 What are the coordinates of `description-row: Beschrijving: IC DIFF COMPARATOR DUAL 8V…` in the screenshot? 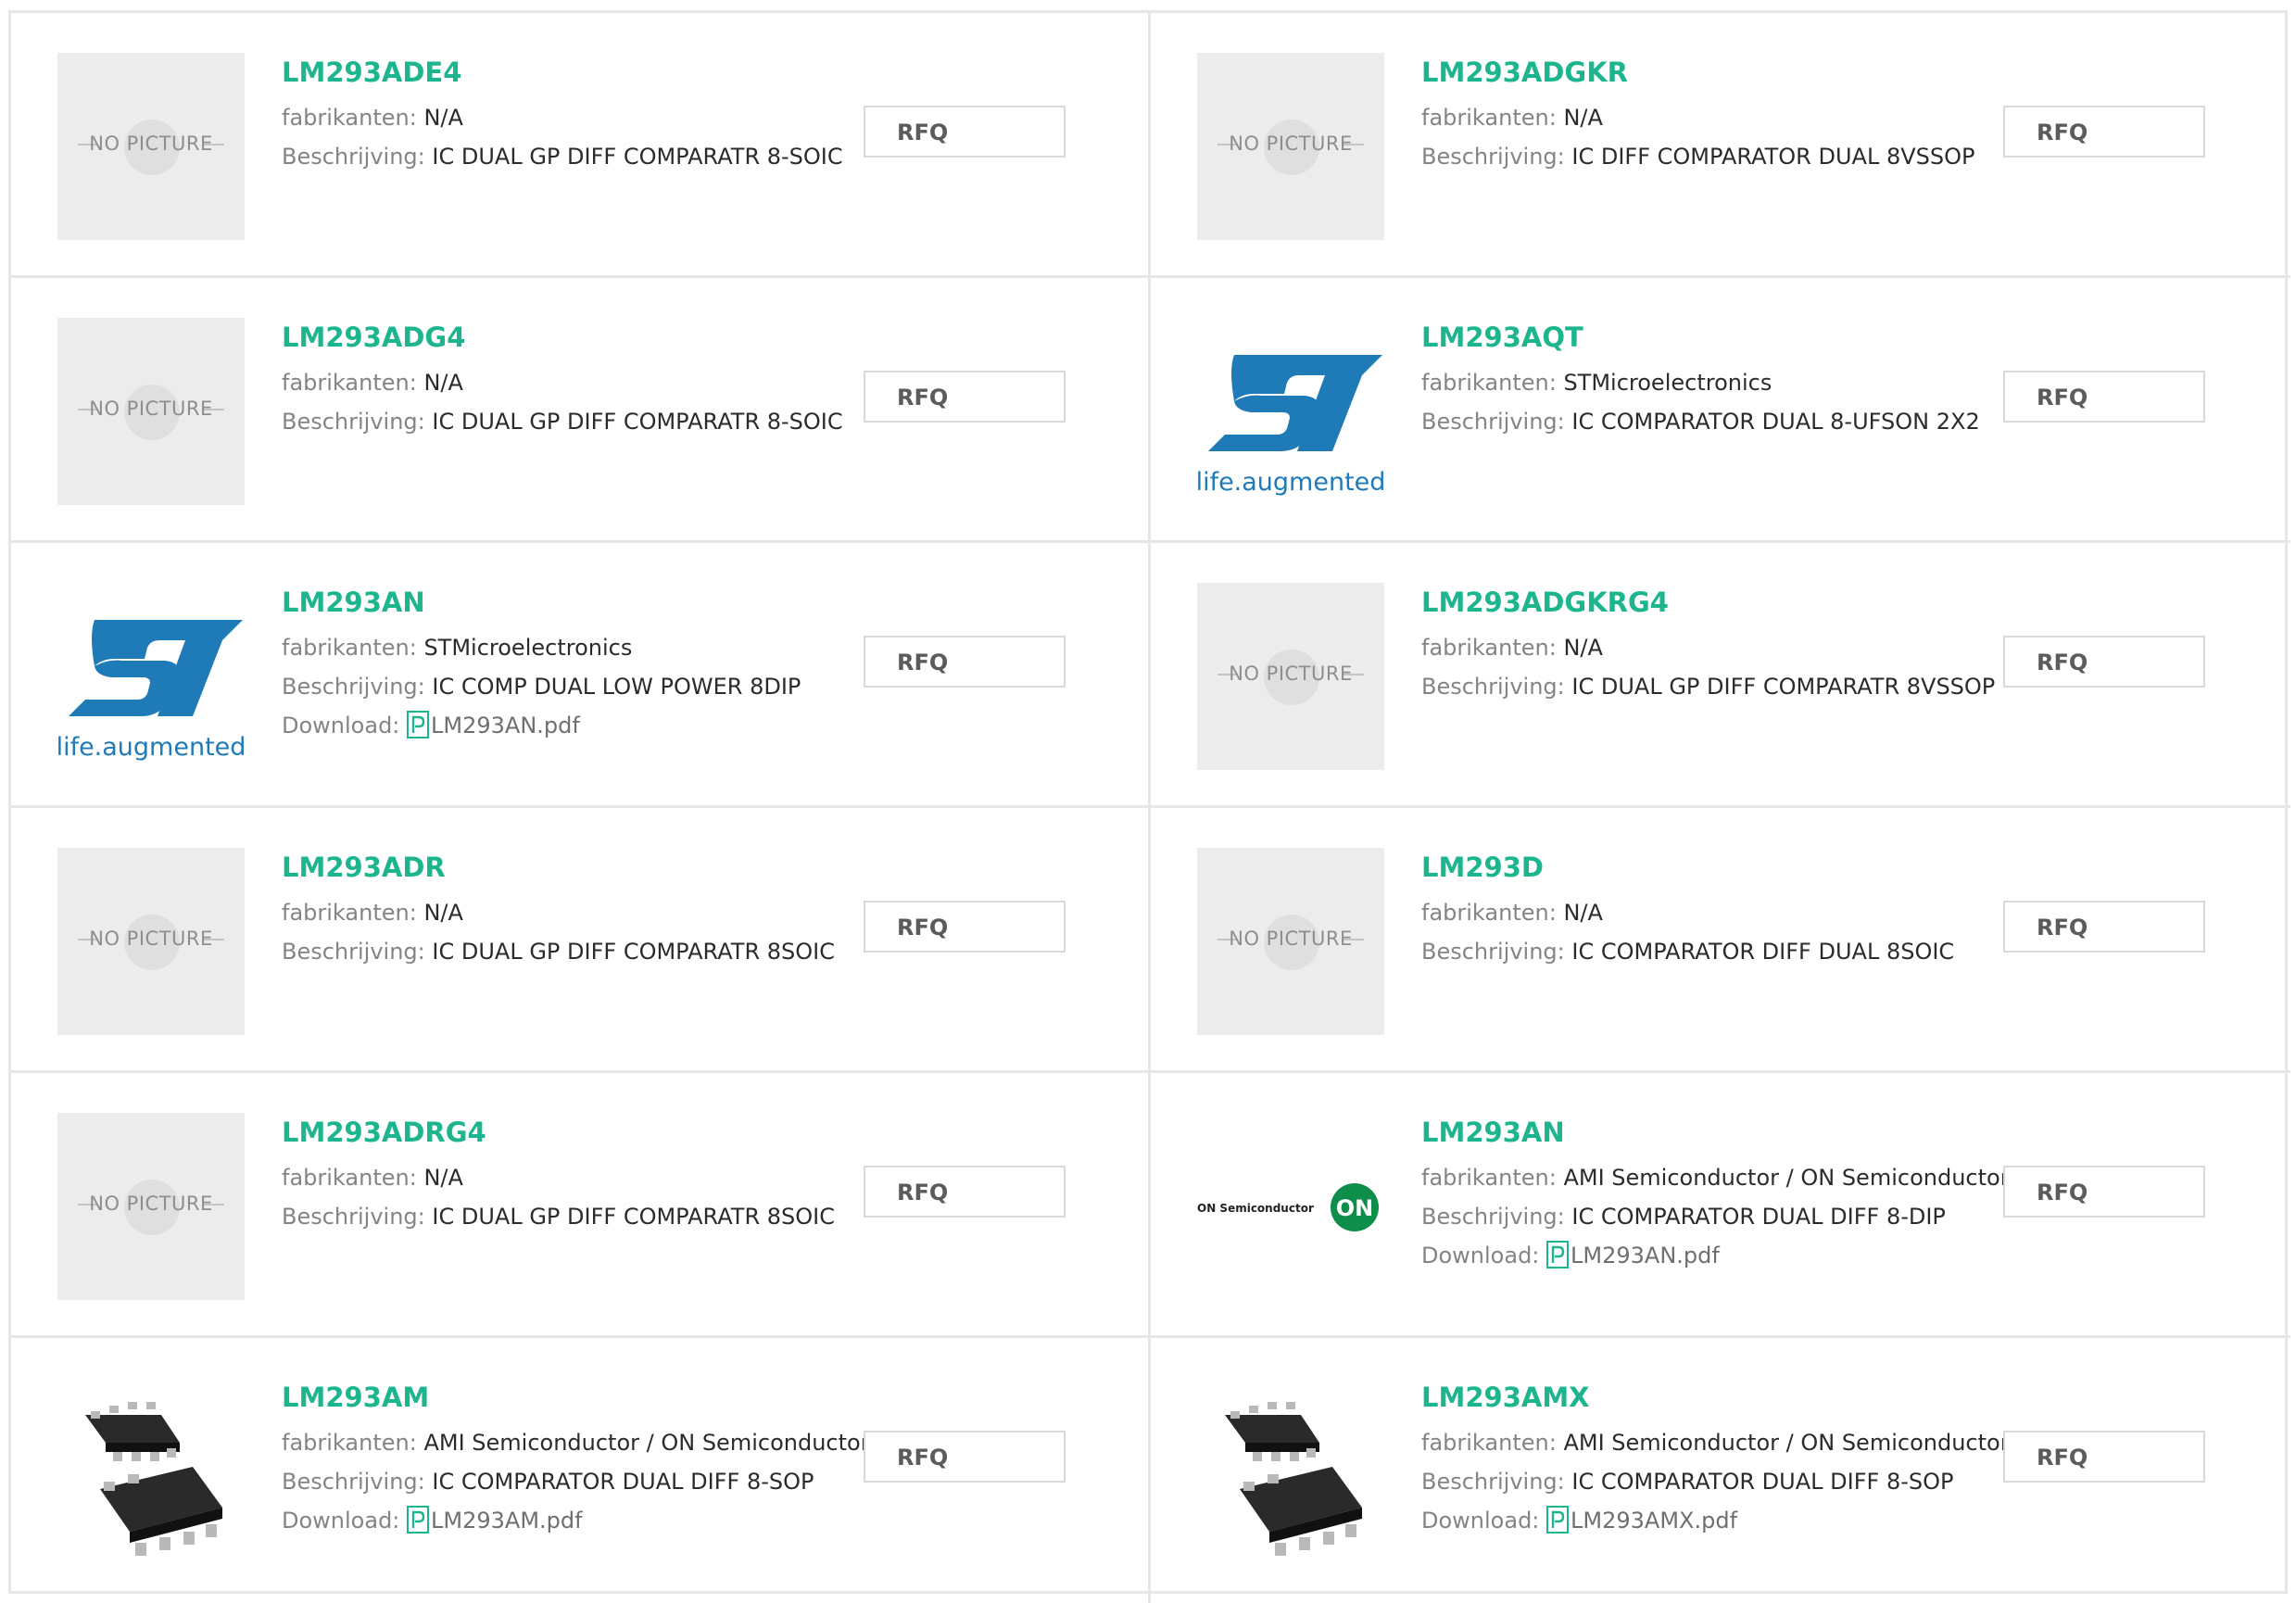 It's located at (1699, 156).